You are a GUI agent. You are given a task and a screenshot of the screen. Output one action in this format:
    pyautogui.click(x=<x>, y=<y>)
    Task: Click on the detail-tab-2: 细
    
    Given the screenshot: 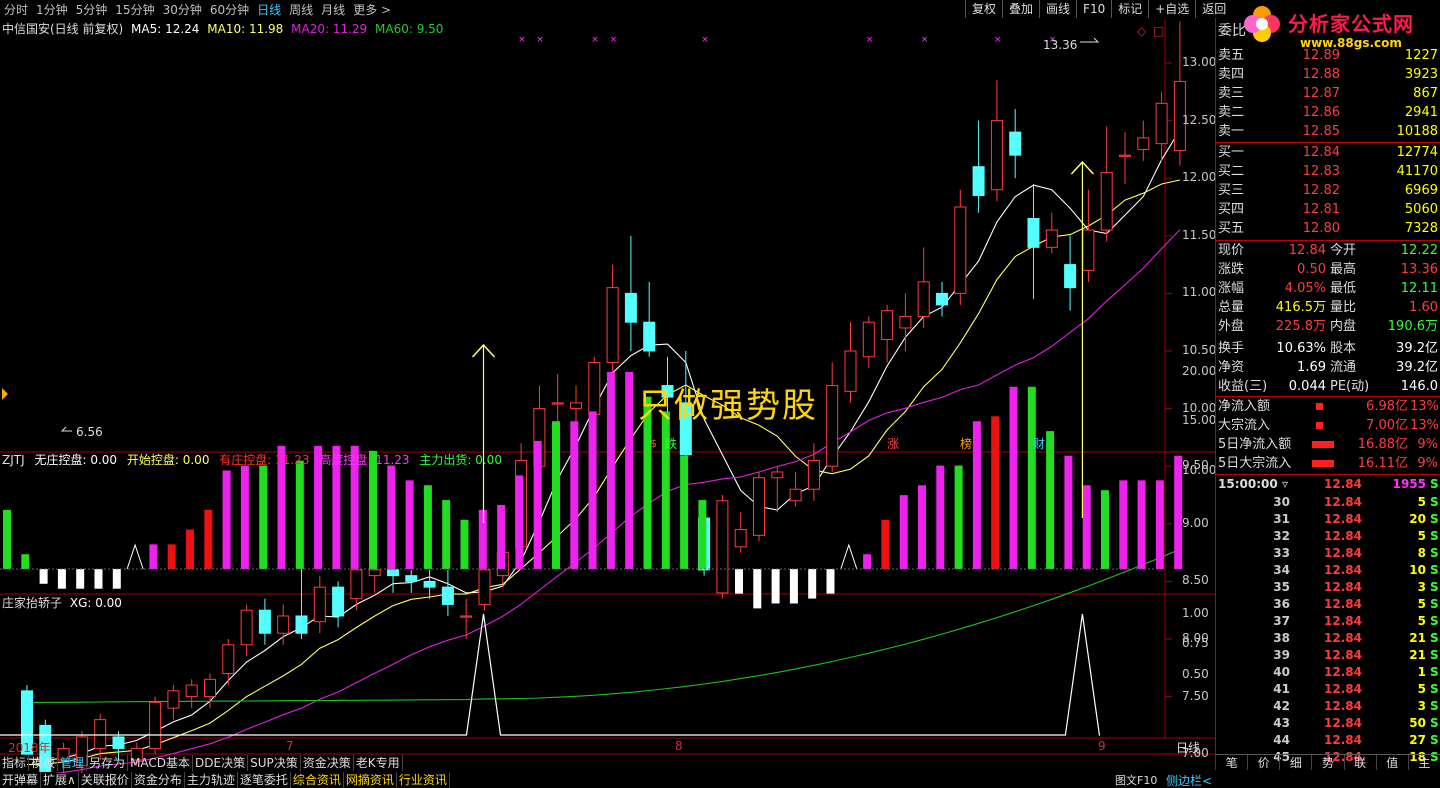 What is the action you would take?
    pyautogui.click(x=1296, y=762)
    